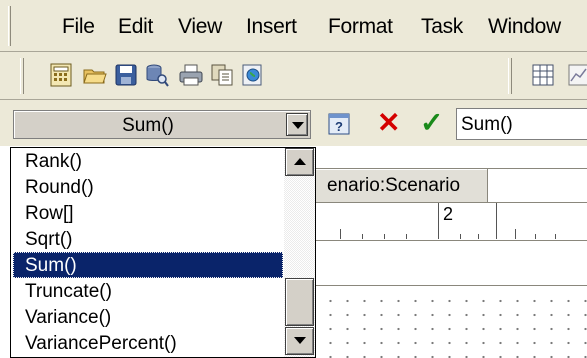 The image size is (587, 358). Describe the element at coordinates (222, 75) in the screenshot. I see `copy-pages-icon` at that location.